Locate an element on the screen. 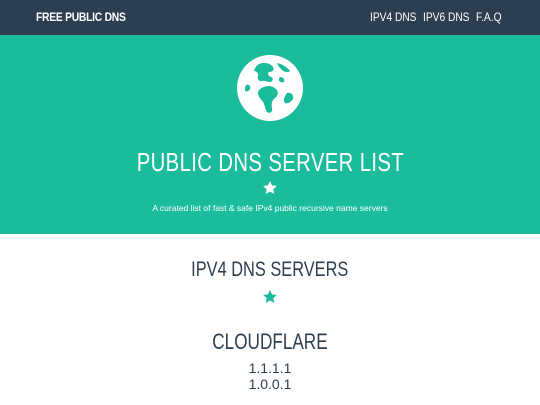  section-title: IPV4 DNS SERVERS is located at coordinates (270, 269).